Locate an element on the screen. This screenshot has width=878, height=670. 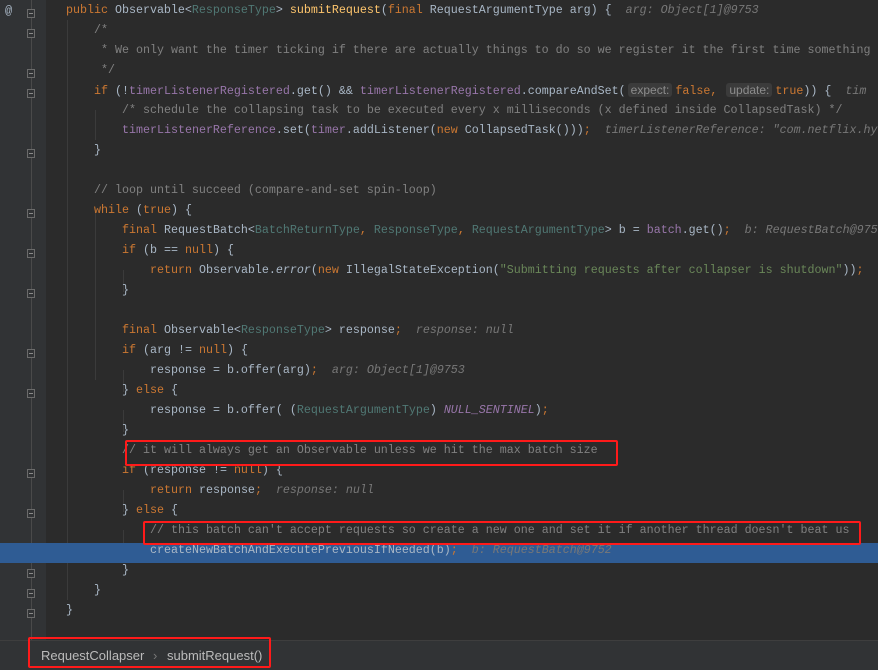
code-token: false, is located at coordinates (700, 91).